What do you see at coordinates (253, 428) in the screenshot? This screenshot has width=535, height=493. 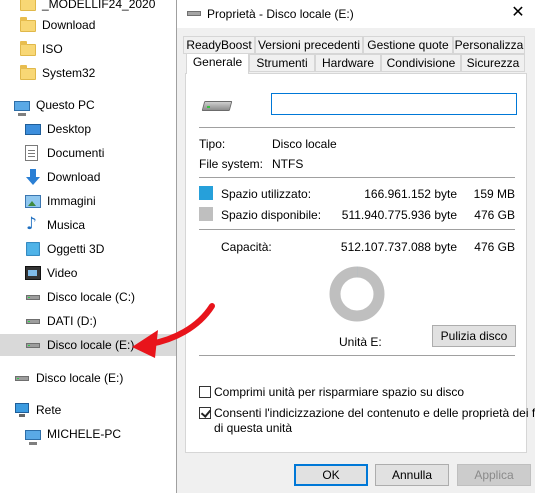 I see `allow-indexing-label-line2: di questa unità` at bounding box center [253, 428].